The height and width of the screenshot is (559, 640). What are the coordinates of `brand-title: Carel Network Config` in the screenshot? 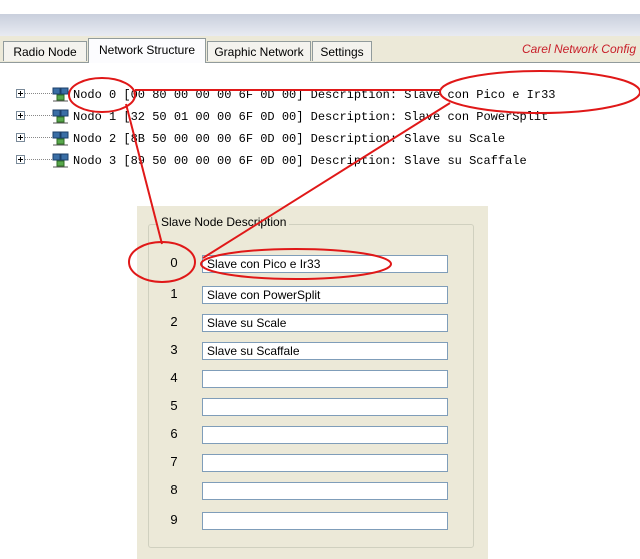 It's located at (578, 49).